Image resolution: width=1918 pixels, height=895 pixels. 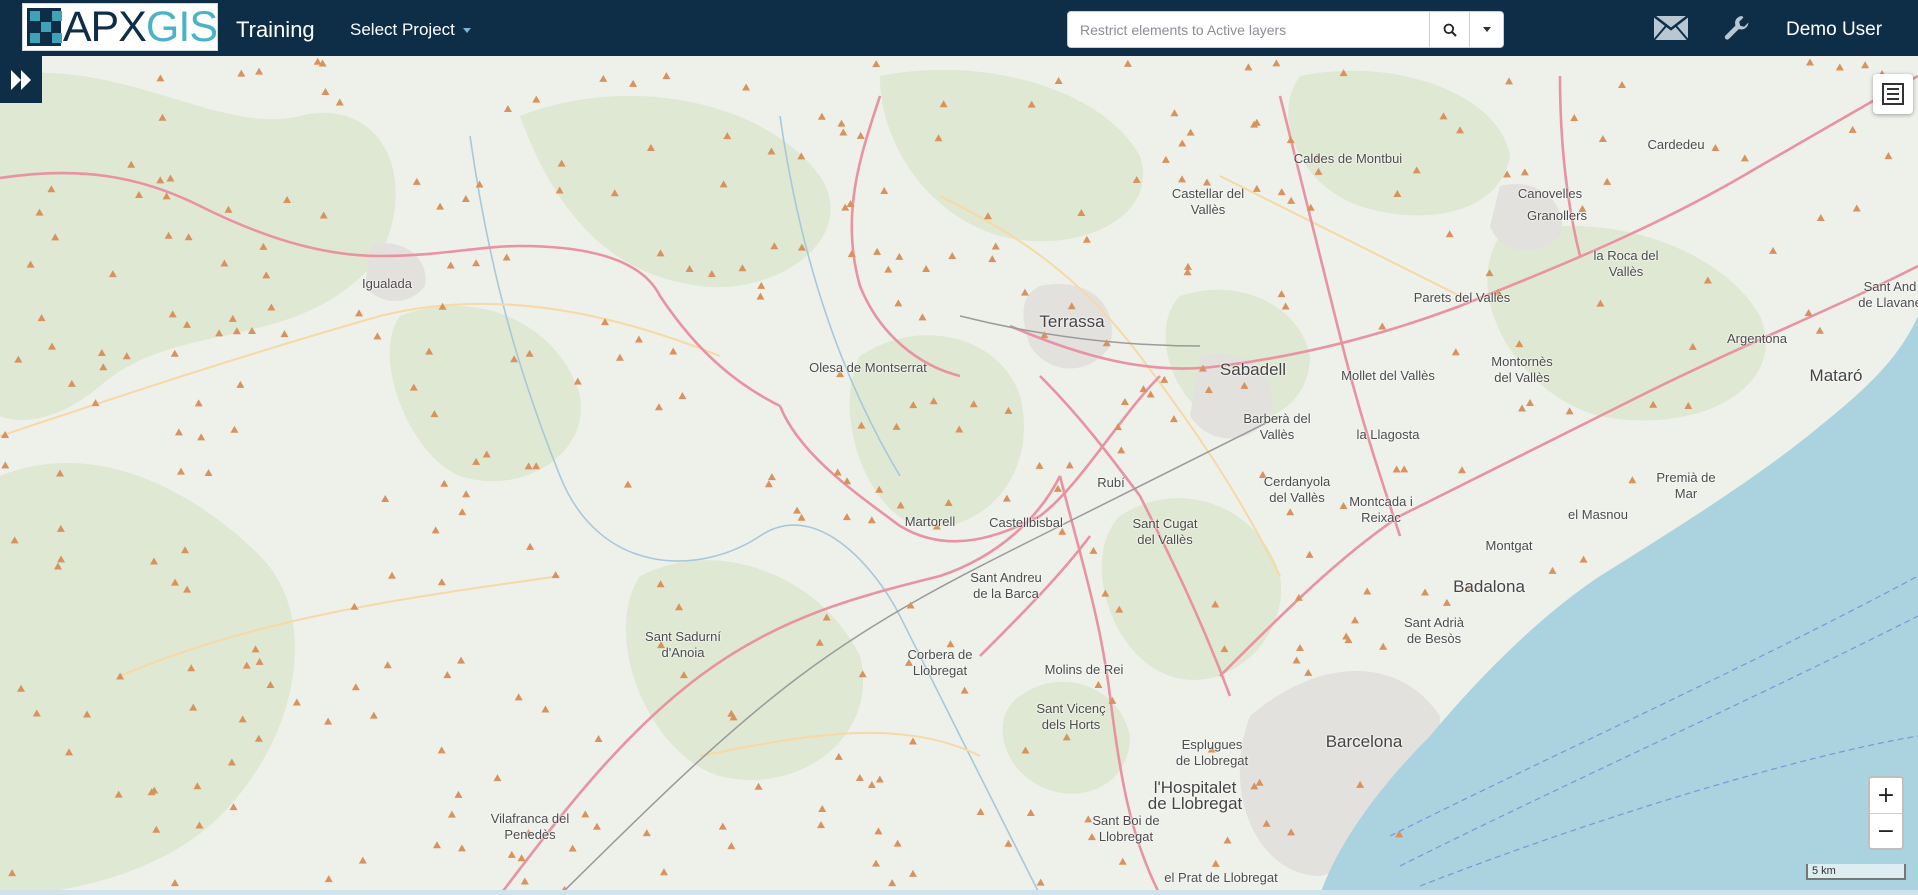 I want to click on wrench-icon, so click(x=1737, y=30).